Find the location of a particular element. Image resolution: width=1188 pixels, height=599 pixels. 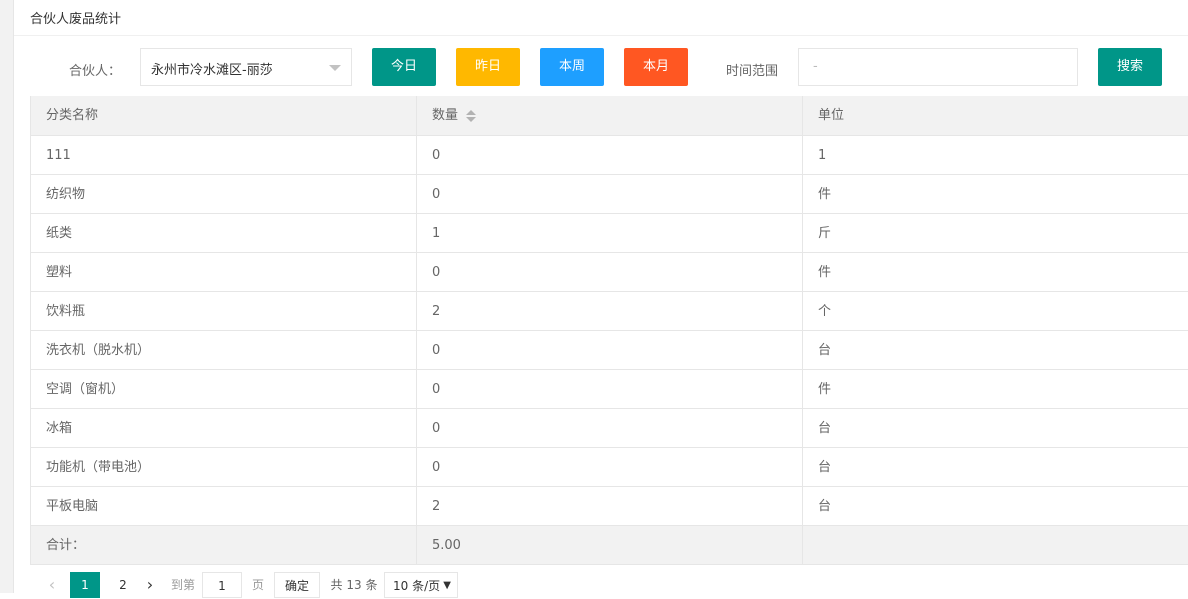

table-row: 饮料瓶 2 个 is located at coordinates (609, 311).